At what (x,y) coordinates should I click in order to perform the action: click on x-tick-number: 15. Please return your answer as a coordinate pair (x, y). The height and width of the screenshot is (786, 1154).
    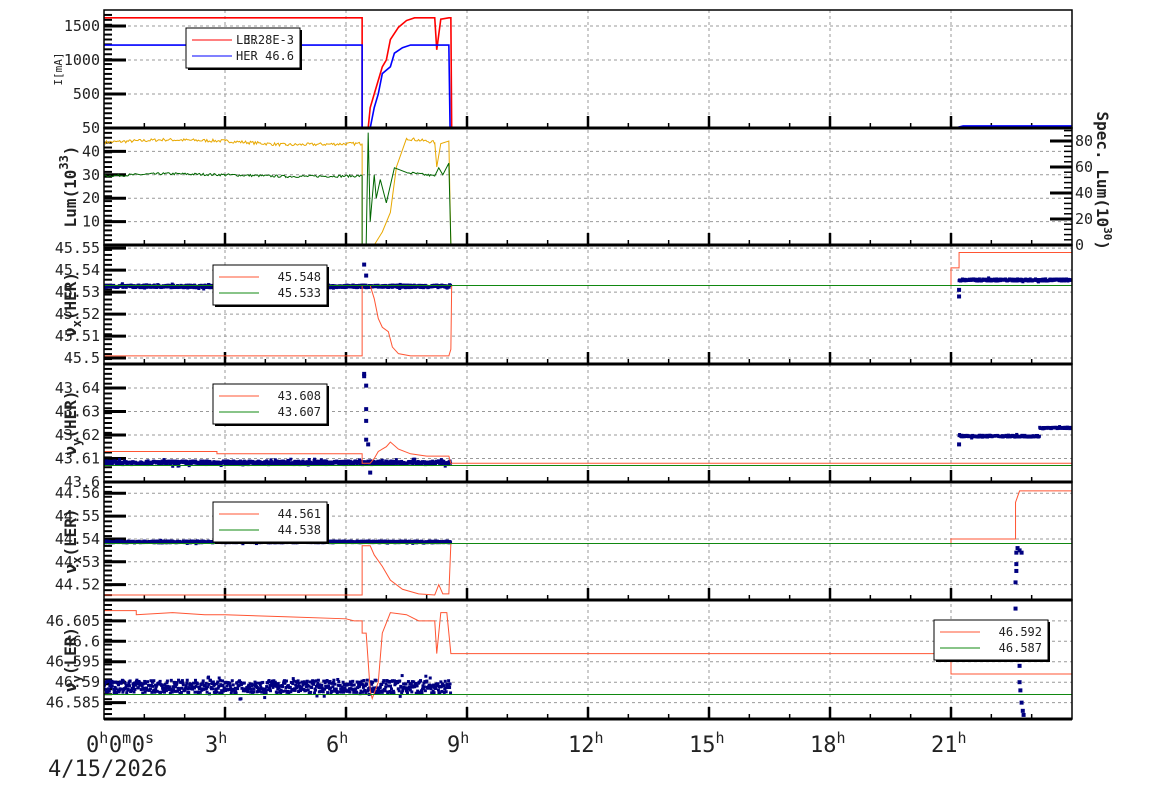
    Looking at the image, I should click on (702, 745).